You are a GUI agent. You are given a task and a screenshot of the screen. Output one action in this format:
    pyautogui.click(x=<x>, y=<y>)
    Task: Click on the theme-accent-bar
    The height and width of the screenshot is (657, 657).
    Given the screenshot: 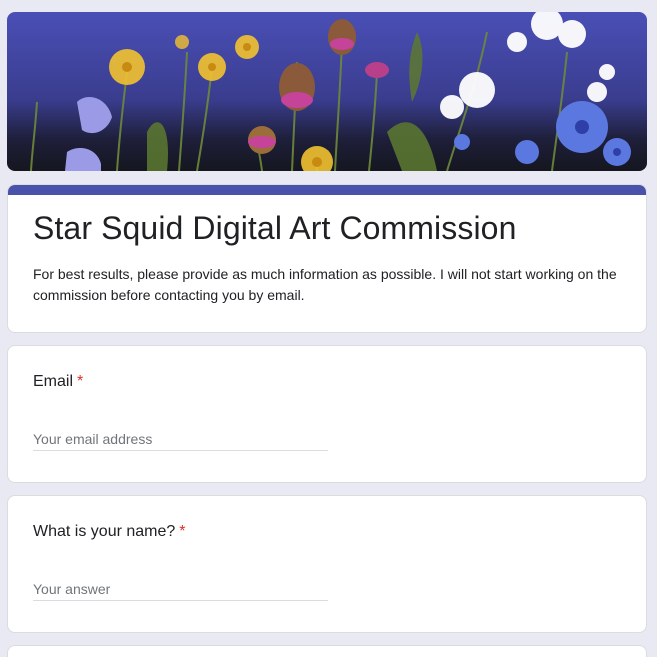 What is the action you would take?
    pyautogui.click(x=327, y=190)
    